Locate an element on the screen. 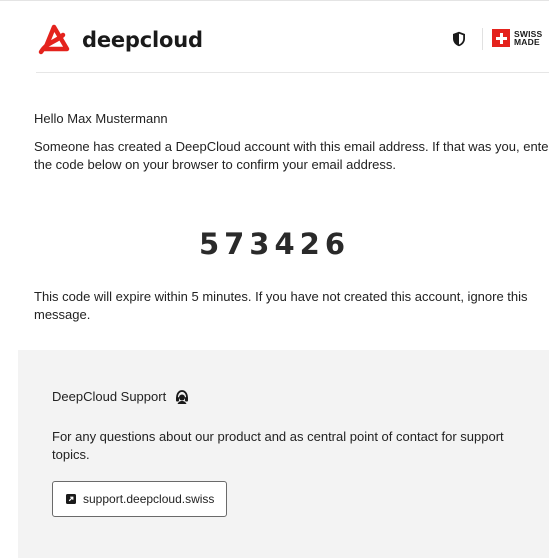 This screenshot has height=558, width=549. email-header: deepcloud SWISS MADE is located at coordinates (292, 40).